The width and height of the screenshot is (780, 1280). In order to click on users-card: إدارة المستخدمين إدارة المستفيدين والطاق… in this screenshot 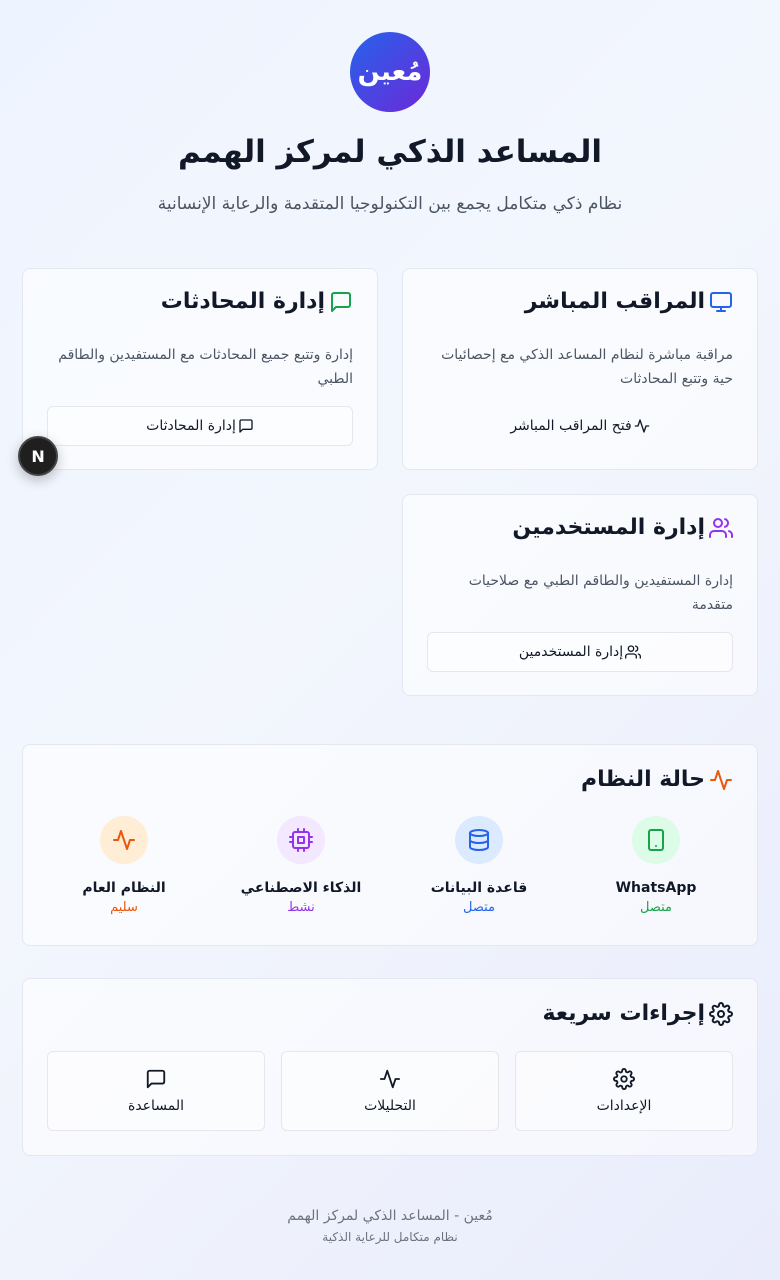, I will do `click(580, 595)`.